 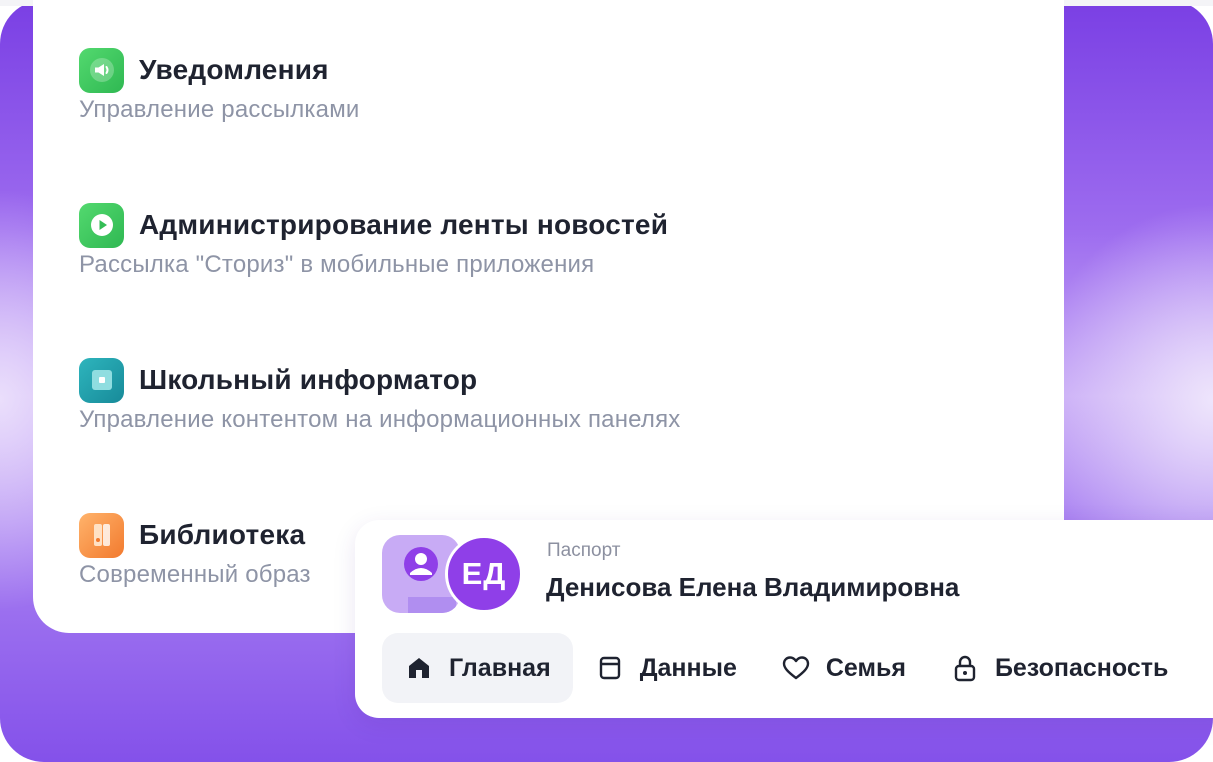 What do you see at coordinates (308, 379) in the screenshot?
I see `service-title: Школьный информатор` at bounding box center [308, 379].